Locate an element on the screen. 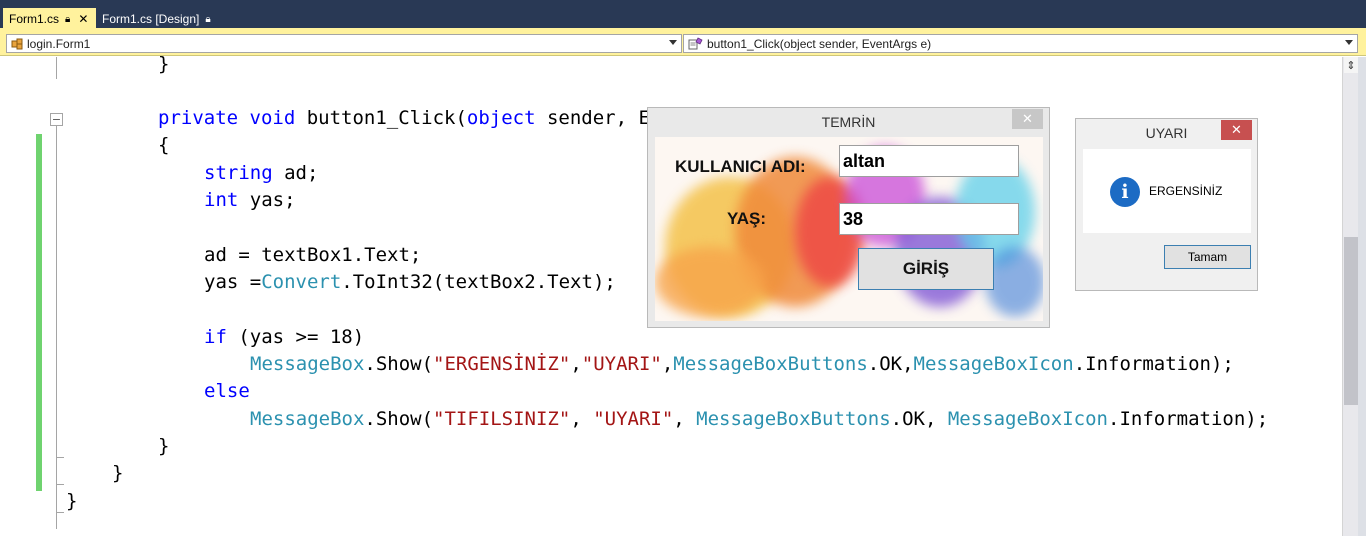 The height and width of the screenshot is (536, 1366). tab-label: Form1.cs [Design] is located at coordinates (151, 19).